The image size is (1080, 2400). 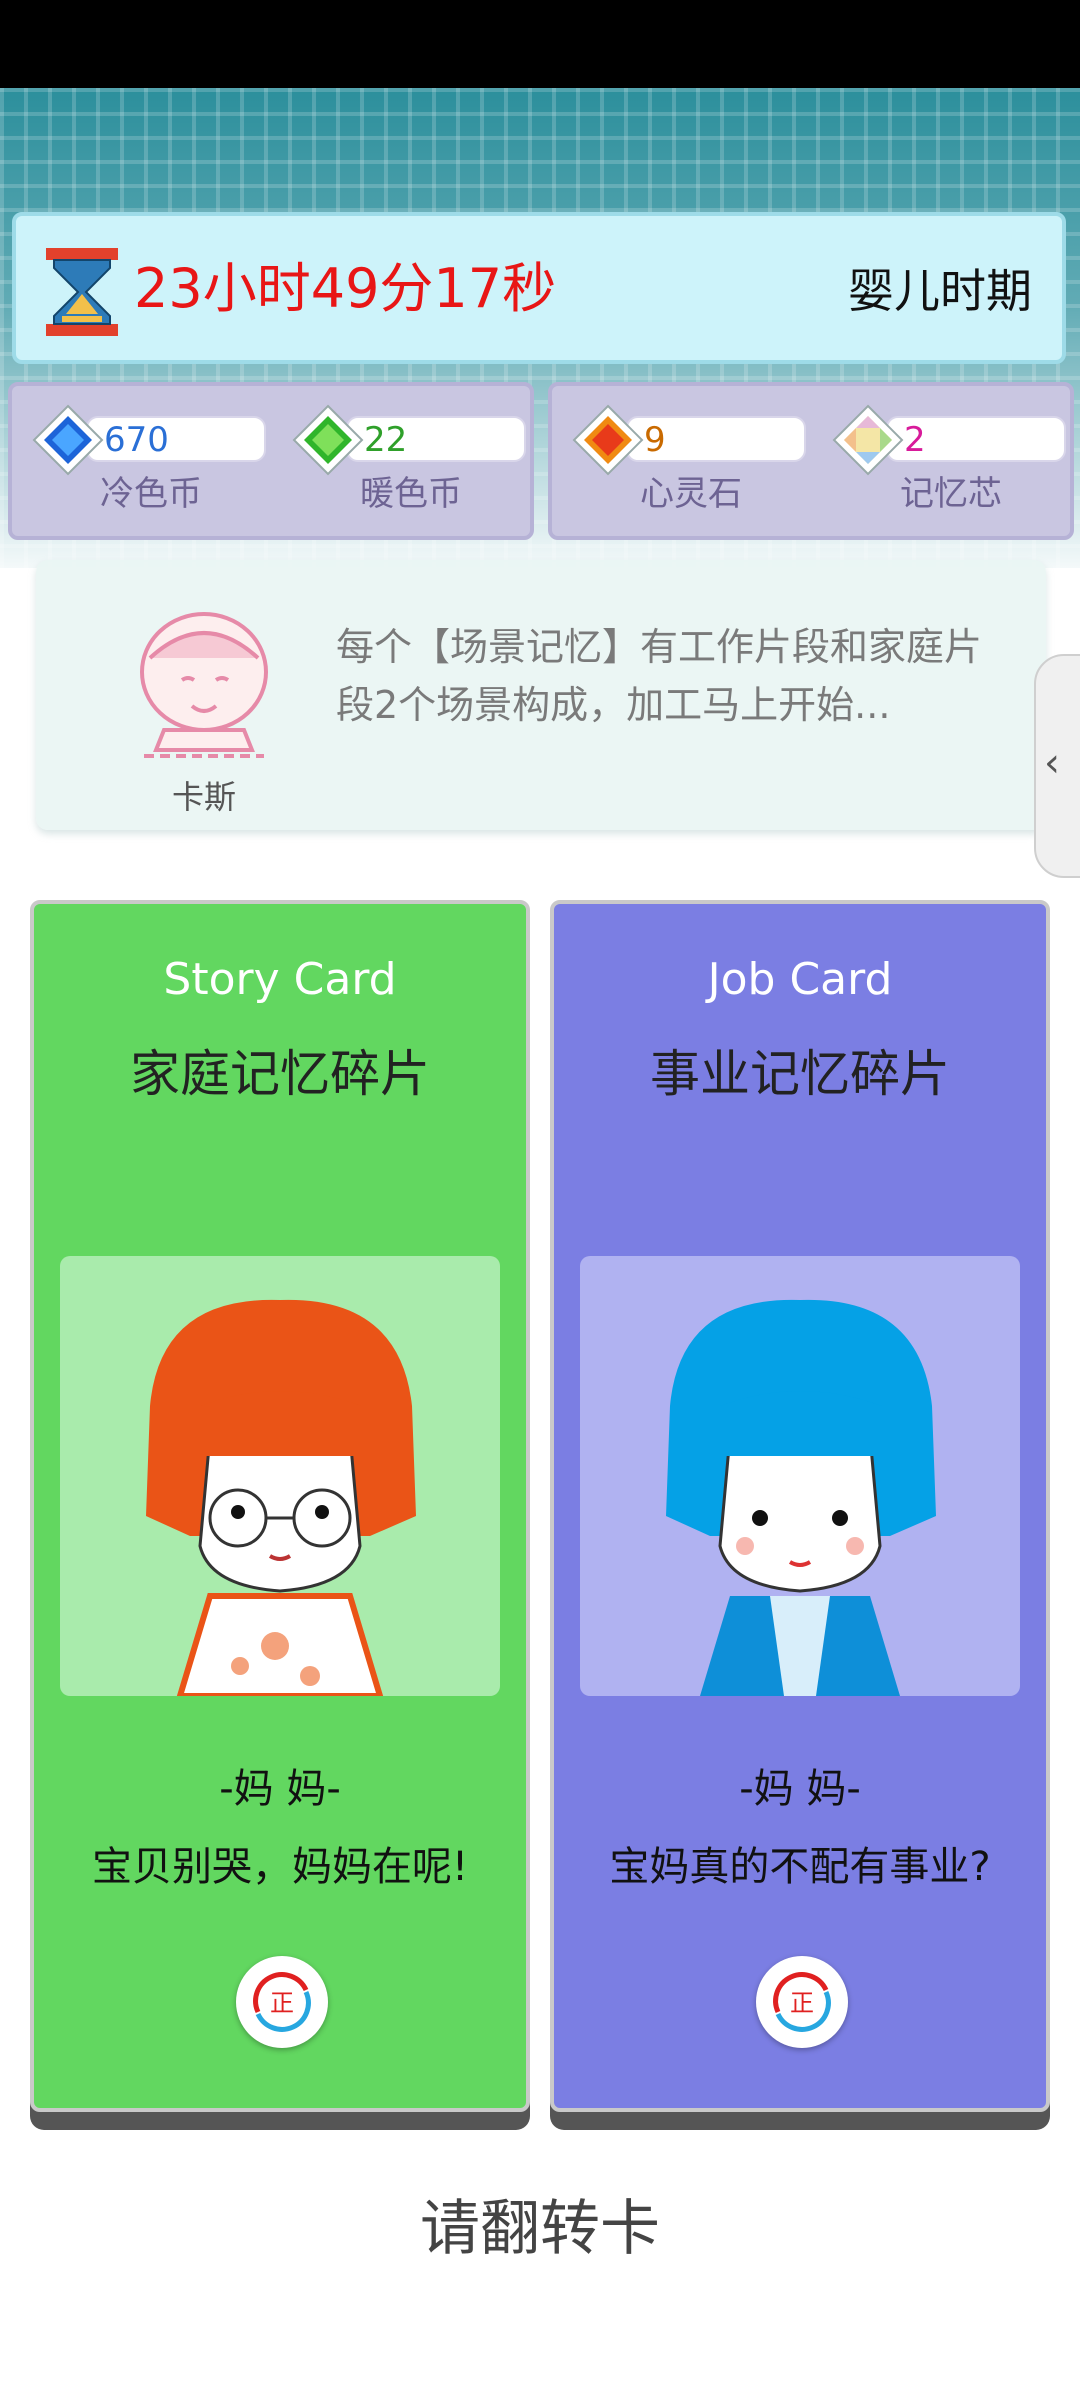 What do you see at coordinates (940, 291) in the screenshot?
I see `life-period-label: 婴儿时期` at bounding box center [940, 291].